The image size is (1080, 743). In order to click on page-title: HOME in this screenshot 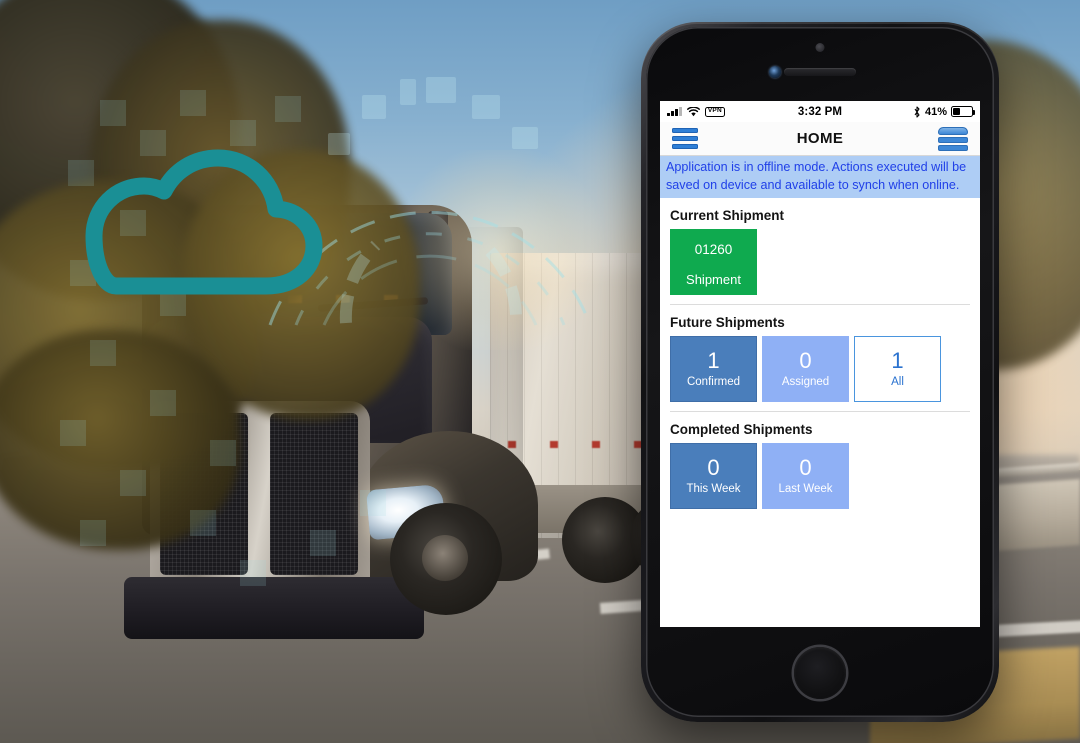, I will do `click(820, 138)`.